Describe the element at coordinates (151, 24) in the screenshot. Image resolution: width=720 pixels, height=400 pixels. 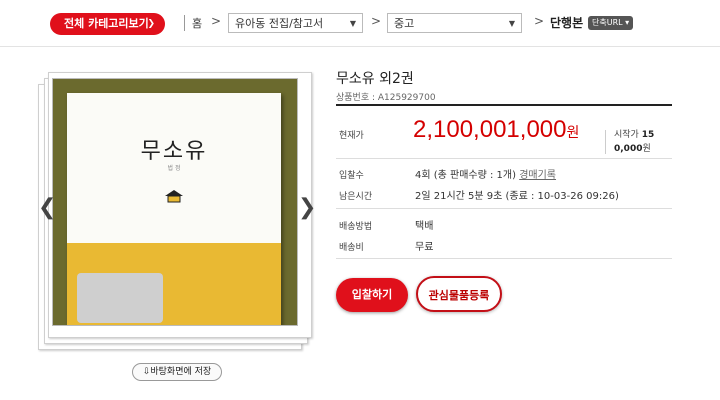
I see `chevron-right-icon: ❯` at that location.